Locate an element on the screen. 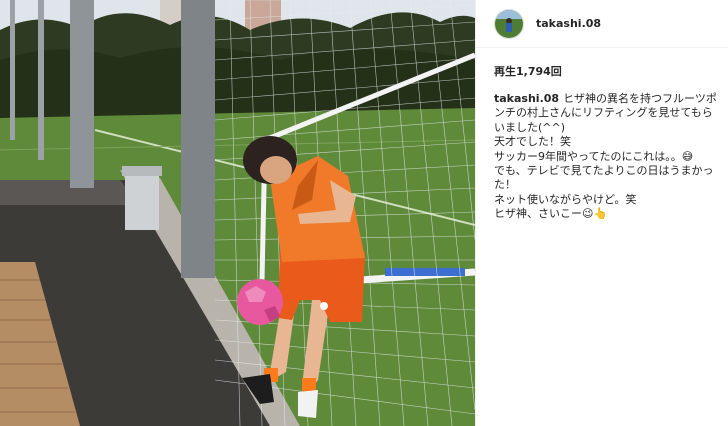 This screenshot has height=426, width=728. caption-line: ネット使いながらやけど。笑 is located at coordinates (565, 199).